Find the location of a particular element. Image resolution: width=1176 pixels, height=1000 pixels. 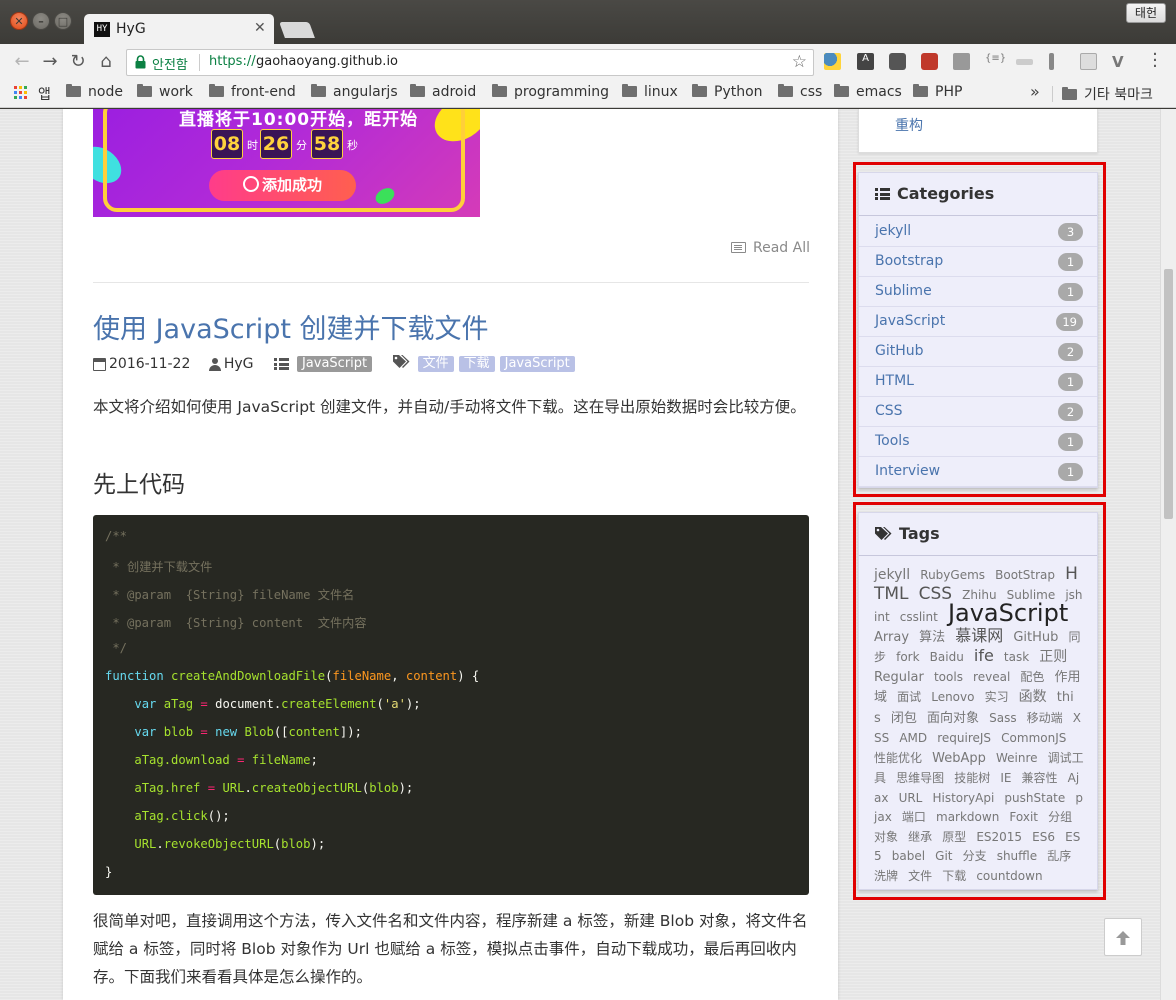

bookmark-folder: css is located at coordinates (800, 94).